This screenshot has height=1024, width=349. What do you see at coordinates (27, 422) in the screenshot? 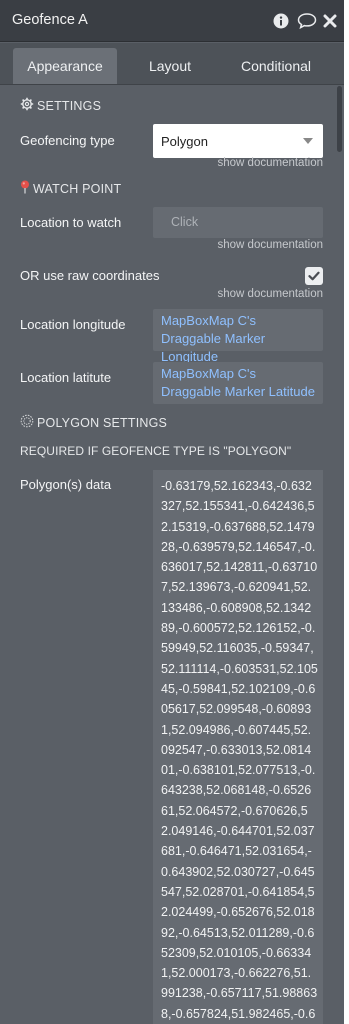
I see `circle-dots-icon` at bounding box center [27, 422].